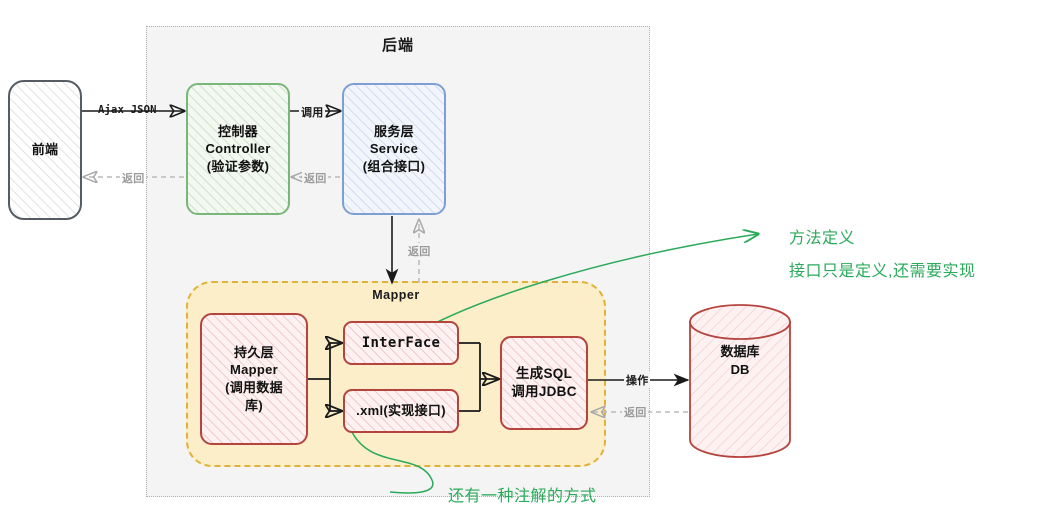 This screenshot has height=523, width=1056. I want to click on edge-label-return-to-controller: 返回, so click(315, 178).